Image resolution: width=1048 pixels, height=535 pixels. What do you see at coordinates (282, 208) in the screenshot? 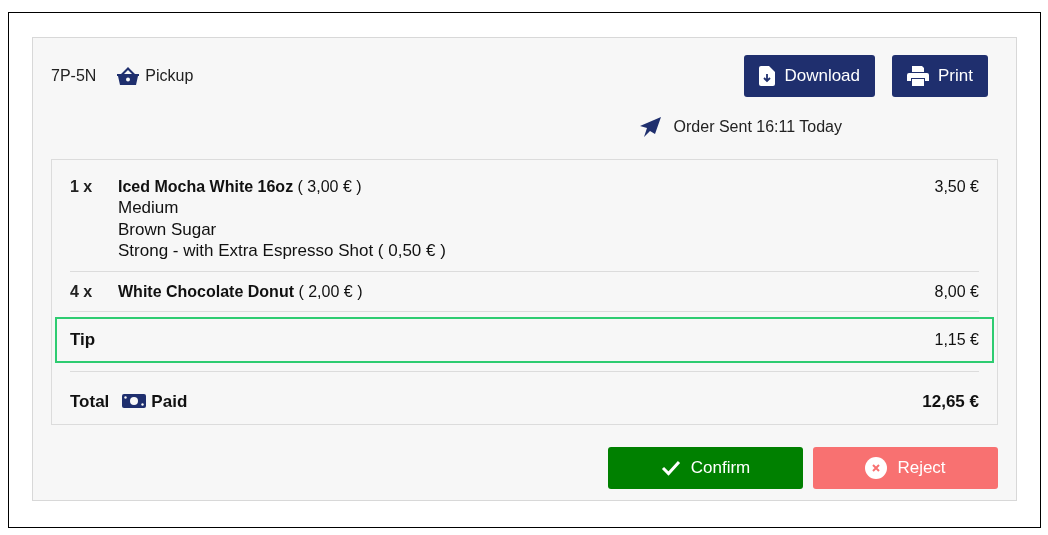
I see `item-option: Medium` at bounding box center [282, 208].